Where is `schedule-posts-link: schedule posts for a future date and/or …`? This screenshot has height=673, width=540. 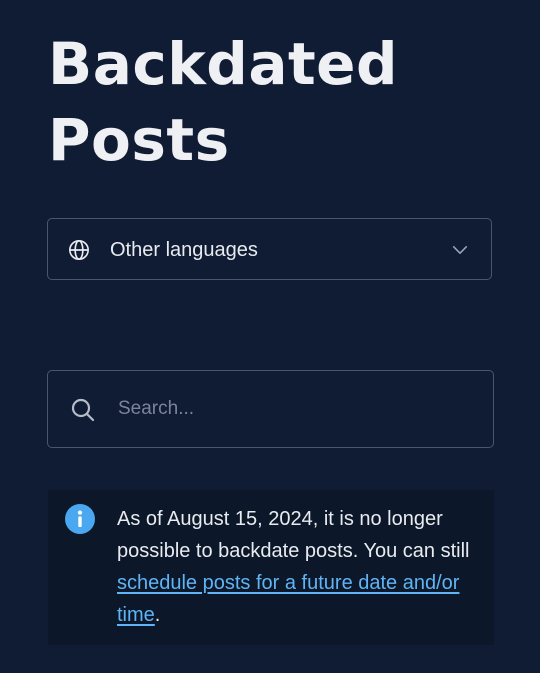
schedule-posts-link: schedule posts for a future date and/or … is located at coordinates (288, 599).